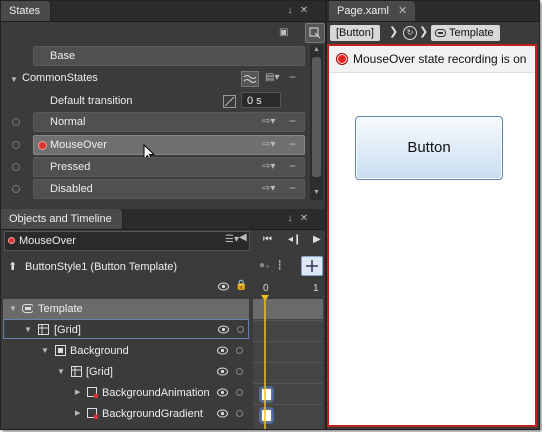  Describe the element at coordinates (241, 285) in the screenshot. I see `lock-all-icon: 🔒` at that location.